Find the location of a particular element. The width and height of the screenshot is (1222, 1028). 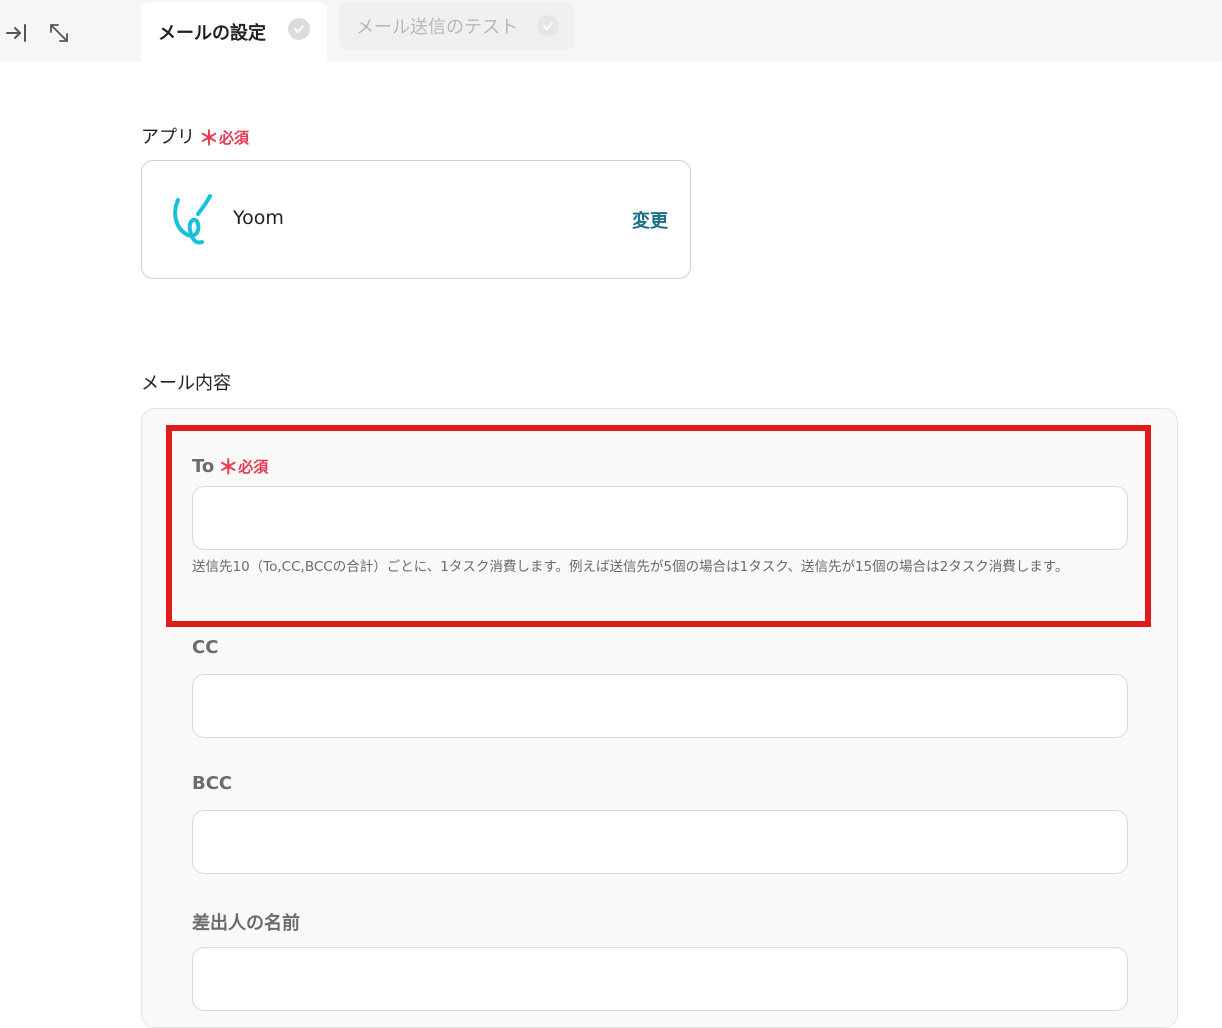

mail-content-section-label: メール内容 is located at coordinates (186, 383).